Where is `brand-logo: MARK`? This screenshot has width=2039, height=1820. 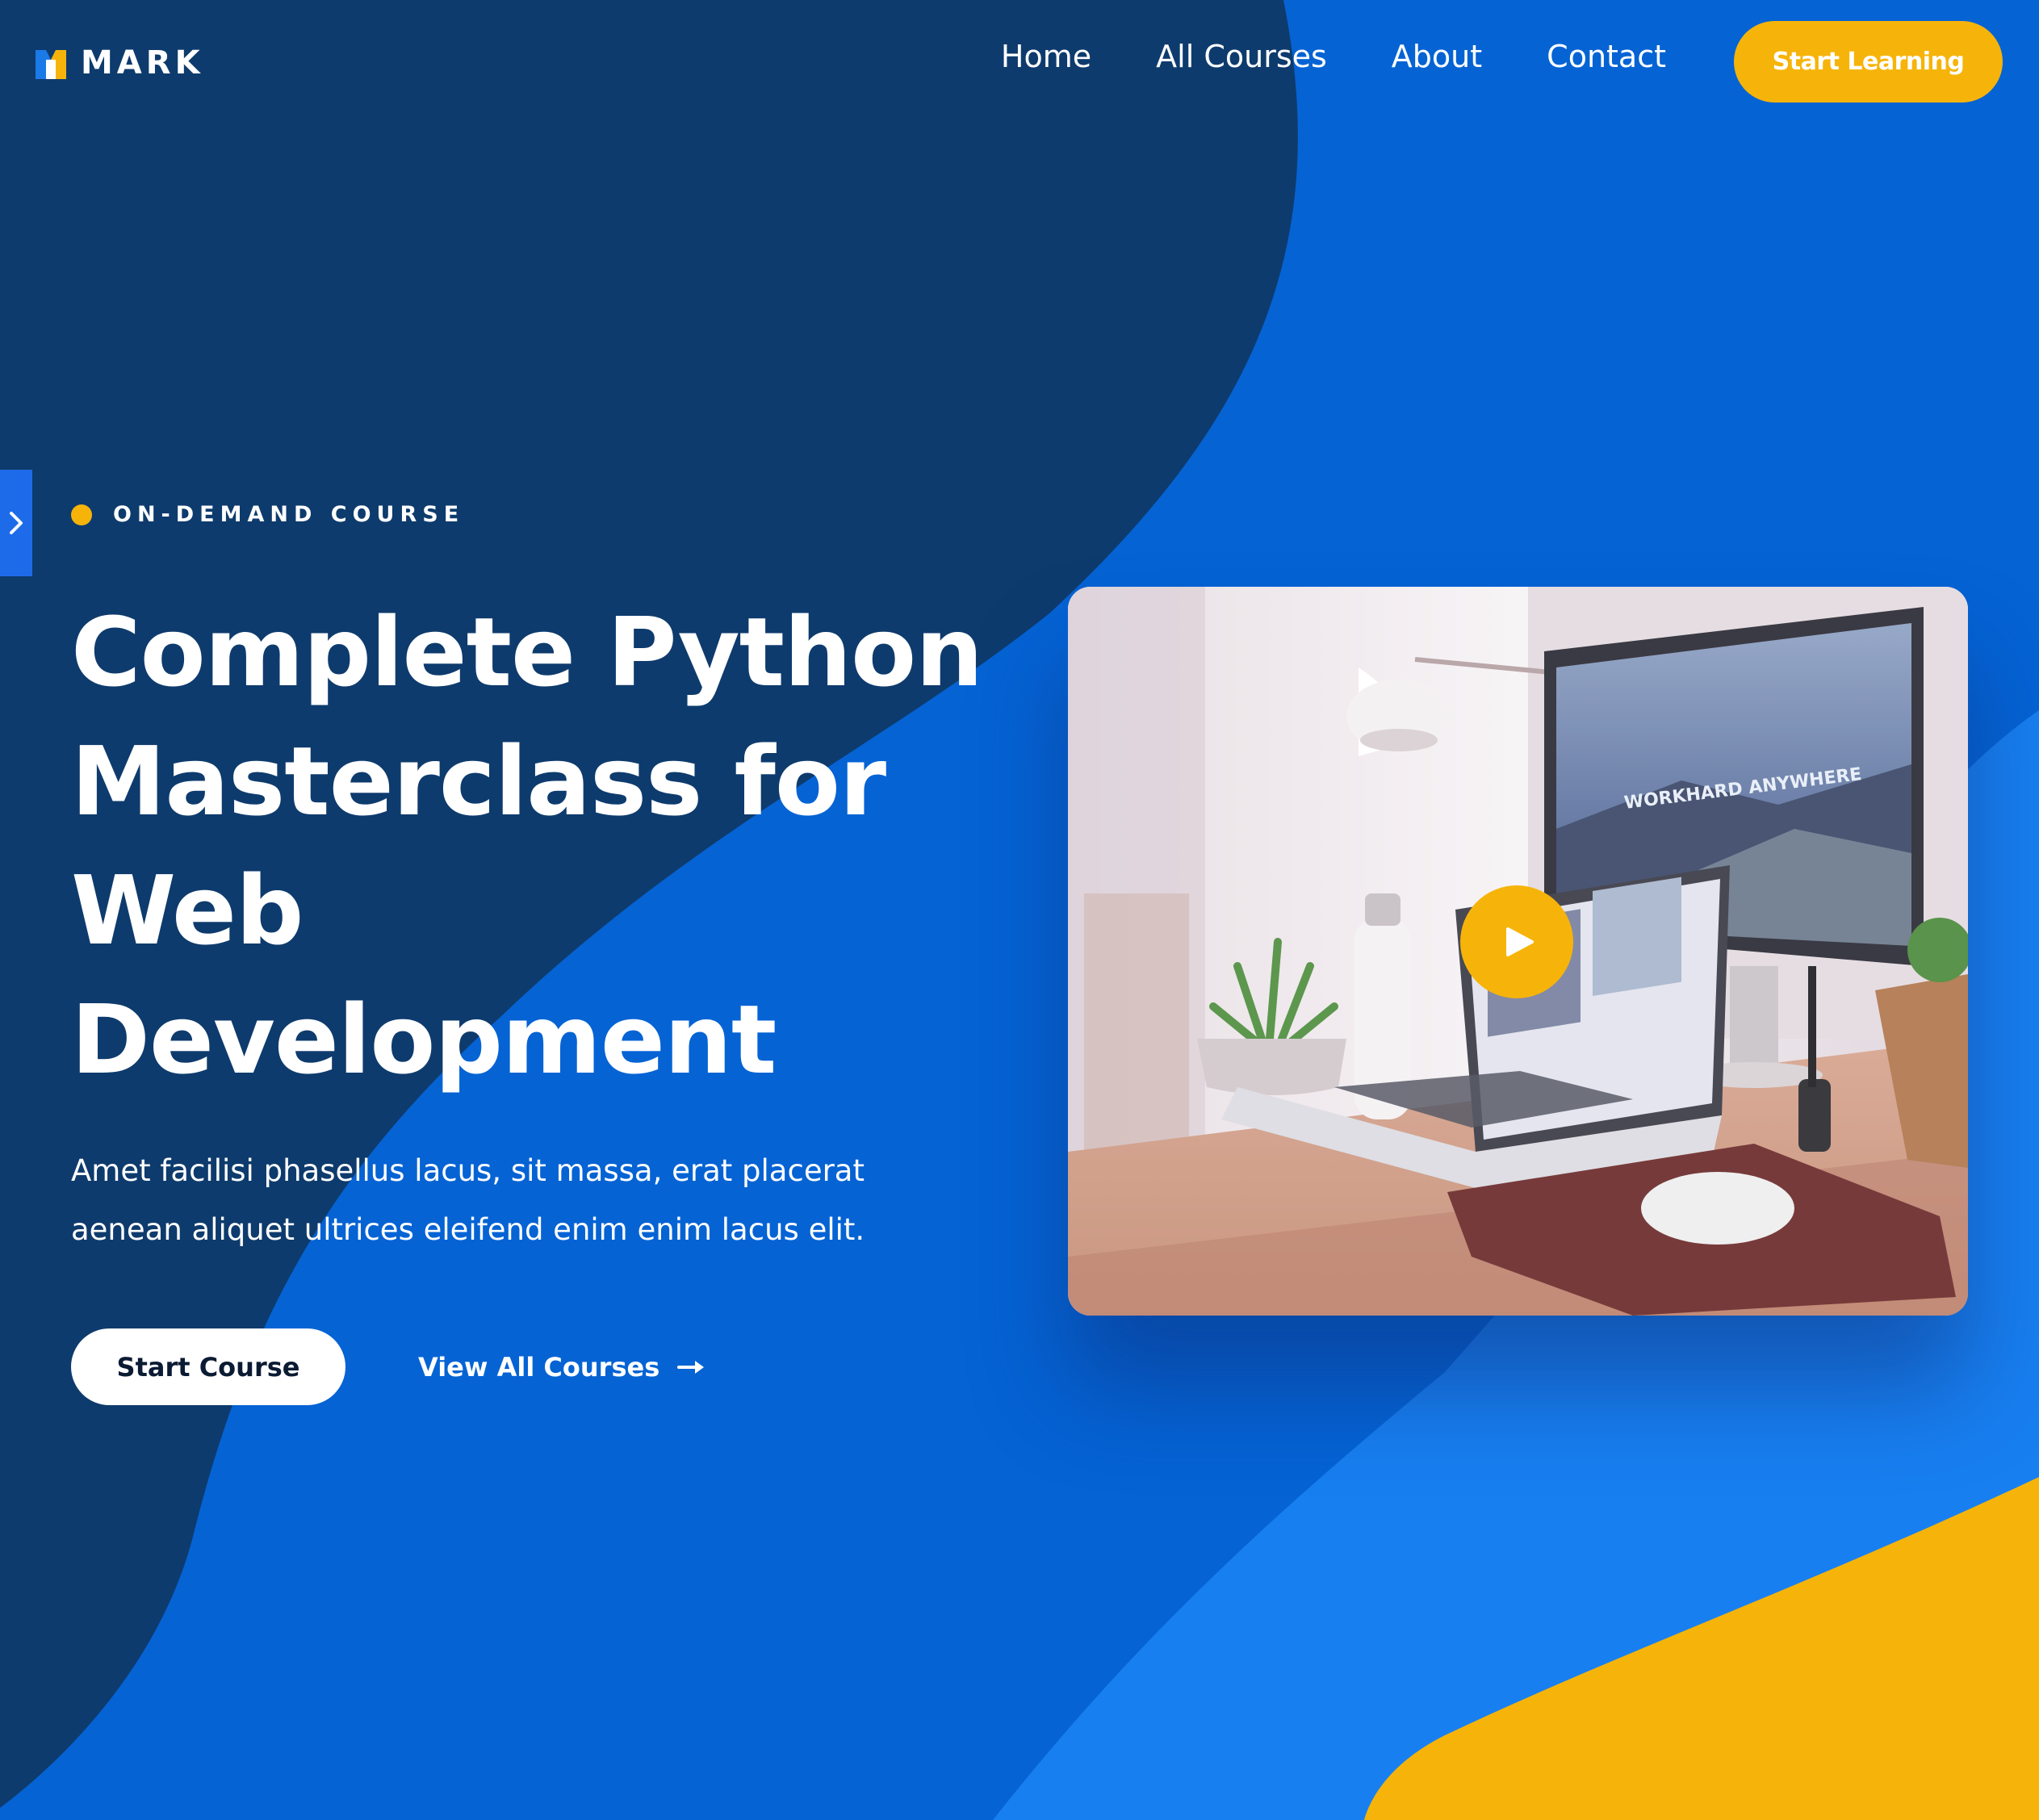 brand-logo: MARK is located at coordinates (120, 63).